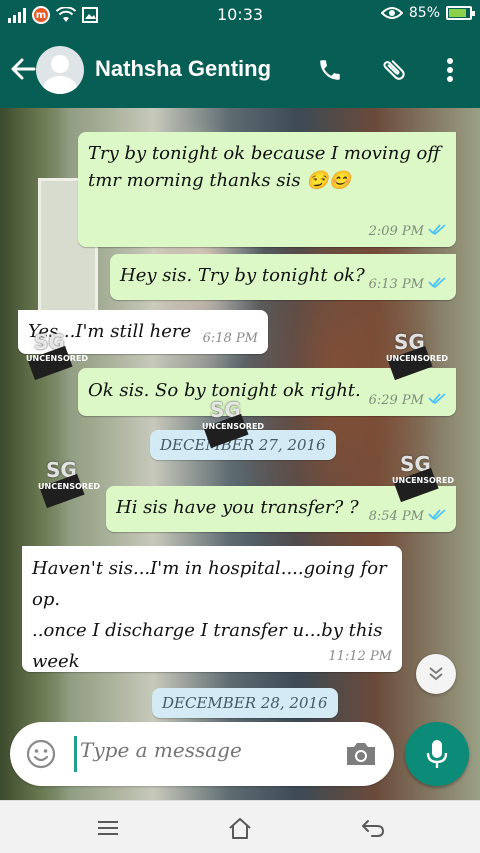  What do you see at coordinates (23, 69) in the screenshot?
I see `back-arrow-icon` at bounding box center [23, 69].